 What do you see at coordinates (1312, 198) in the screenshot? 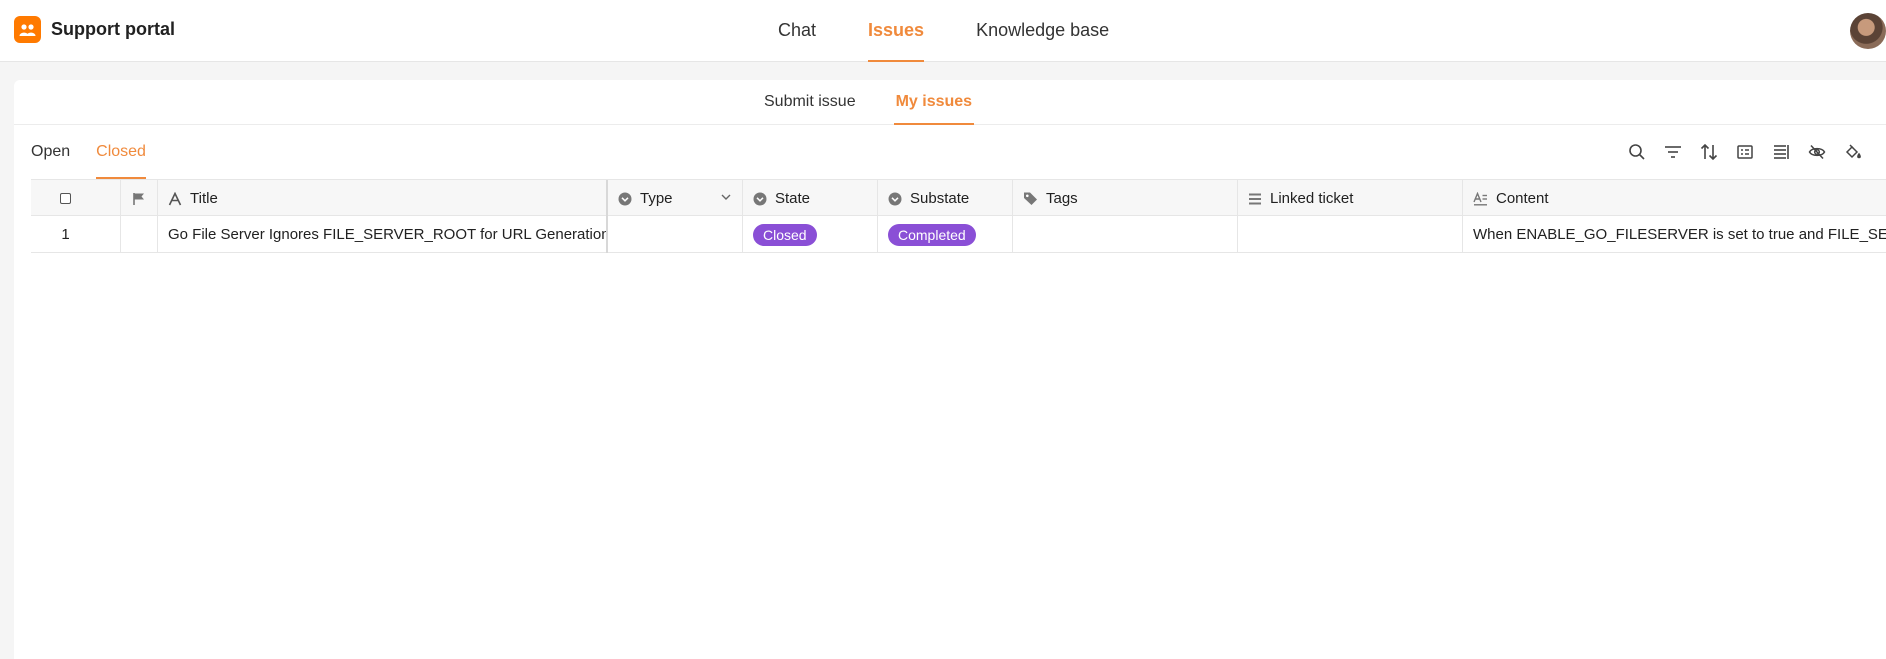
I see `column-header-label: Linked ticket` at bounding box center [1312, 198].